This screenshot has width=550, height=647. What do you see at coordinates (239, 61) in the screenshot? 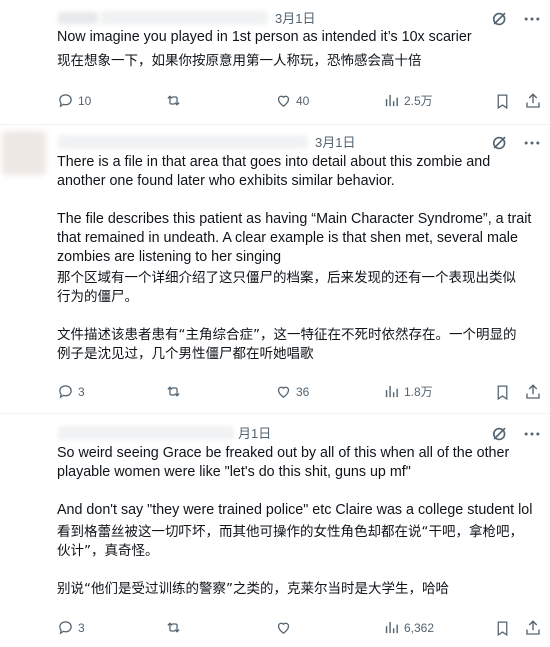
I see `text-line: 现在想象一下，如果你按原意用第一人称玩，恐怖感会高十倍` at bounding box center [239, 61].